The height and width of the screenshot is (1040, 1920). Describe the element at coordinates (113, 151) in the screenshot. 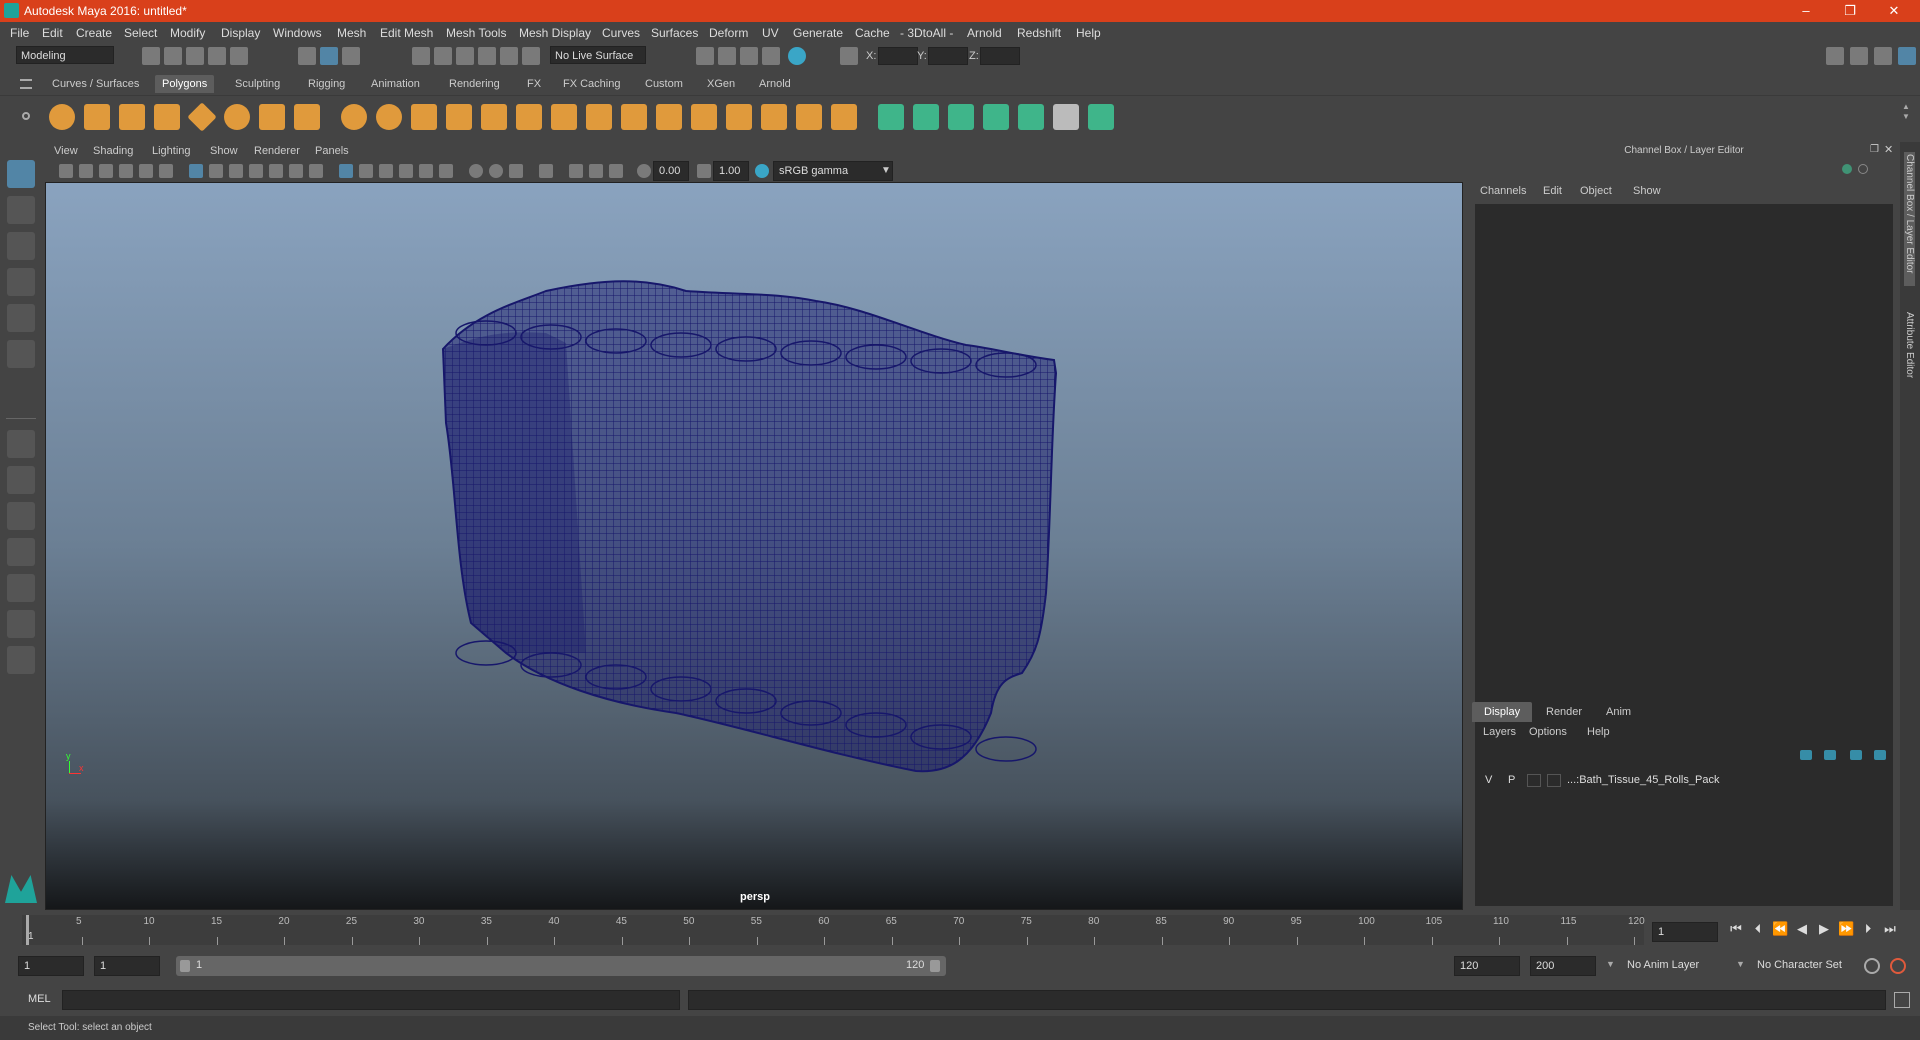

I see `viewport-menu-shading: Shading` at that location.